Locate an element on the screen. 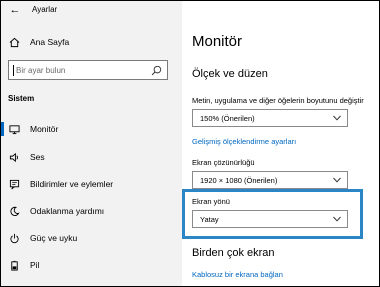 Image resolution: width=380 pixels, height=287 pixels. sidebar-item-label: Bildirimler ve eylemler is located at coordinates (72, 184).